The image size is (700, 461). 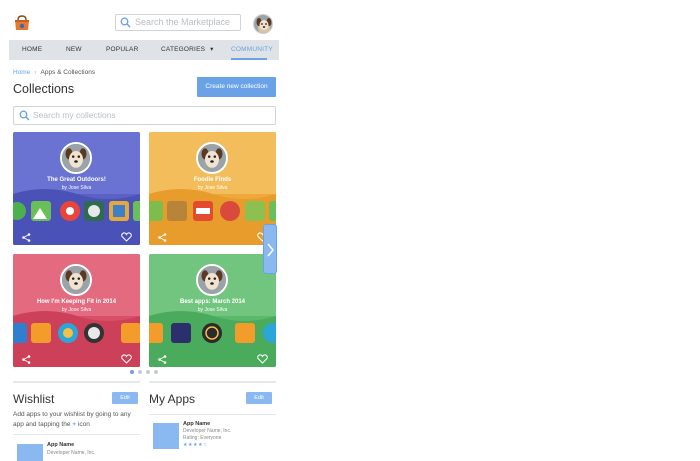 I want to click on user-avatar, so click(x=263, y=24).